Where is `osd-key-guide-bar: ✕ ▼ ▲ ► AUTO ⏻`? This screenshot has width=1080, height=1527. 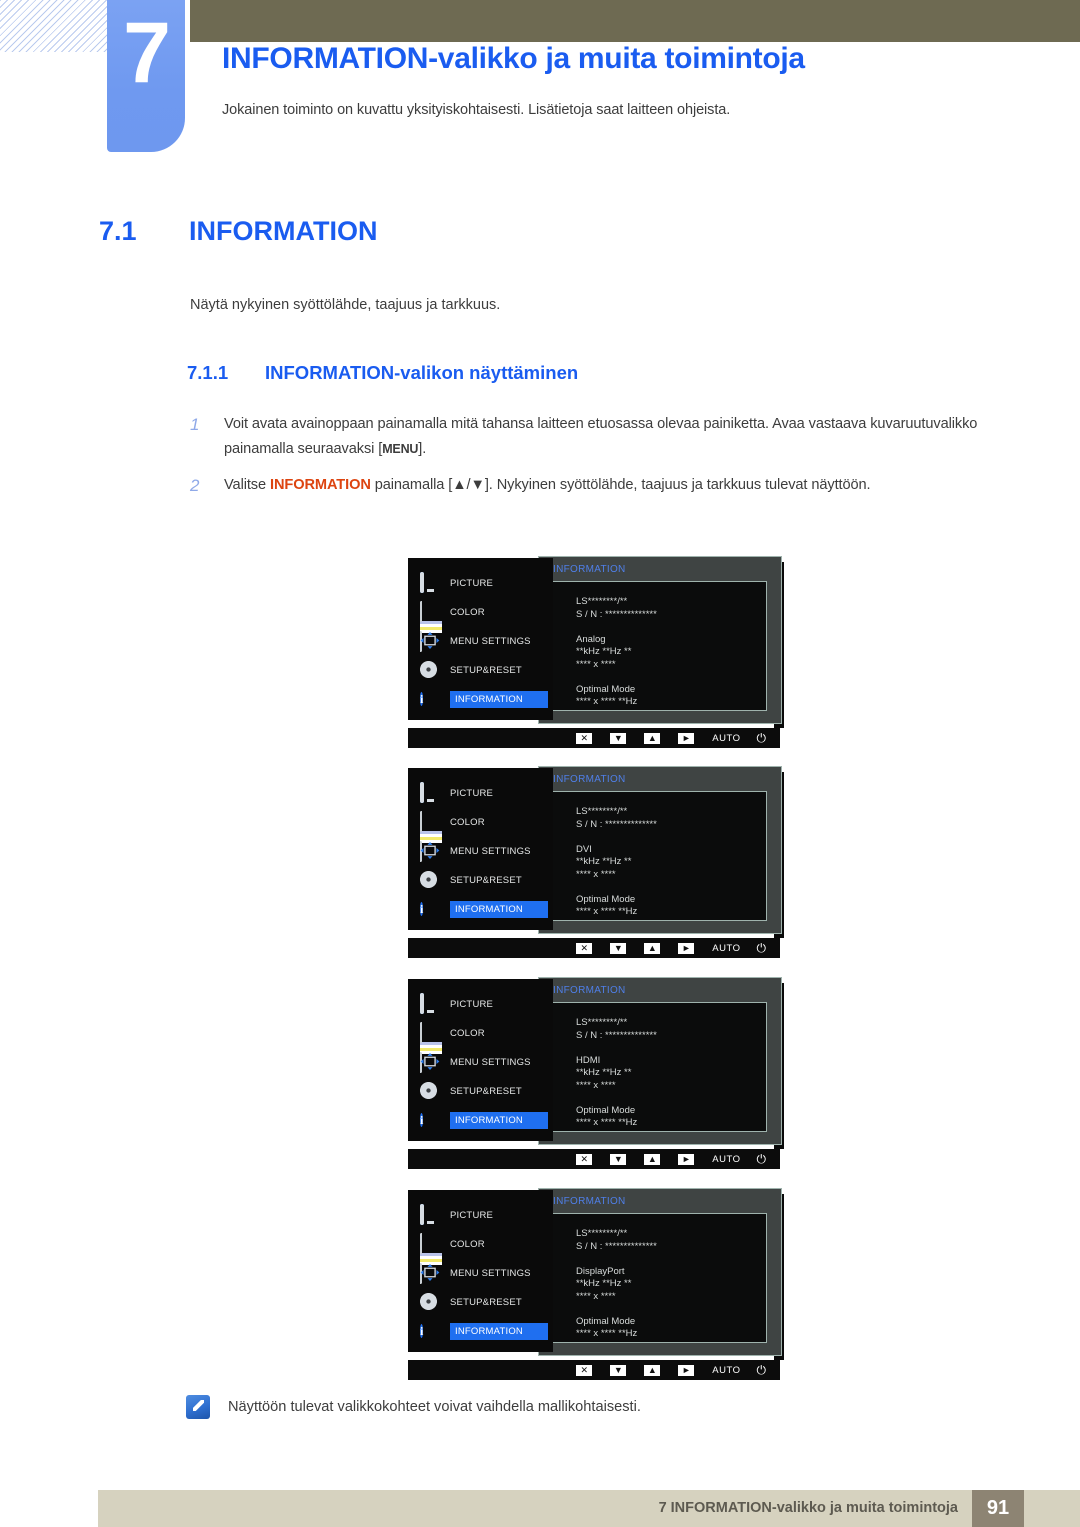
osd-key-guide-bar: ✕ ▼ ▲ ► AUTO ⏻ is located at coordinates (594, 1370).